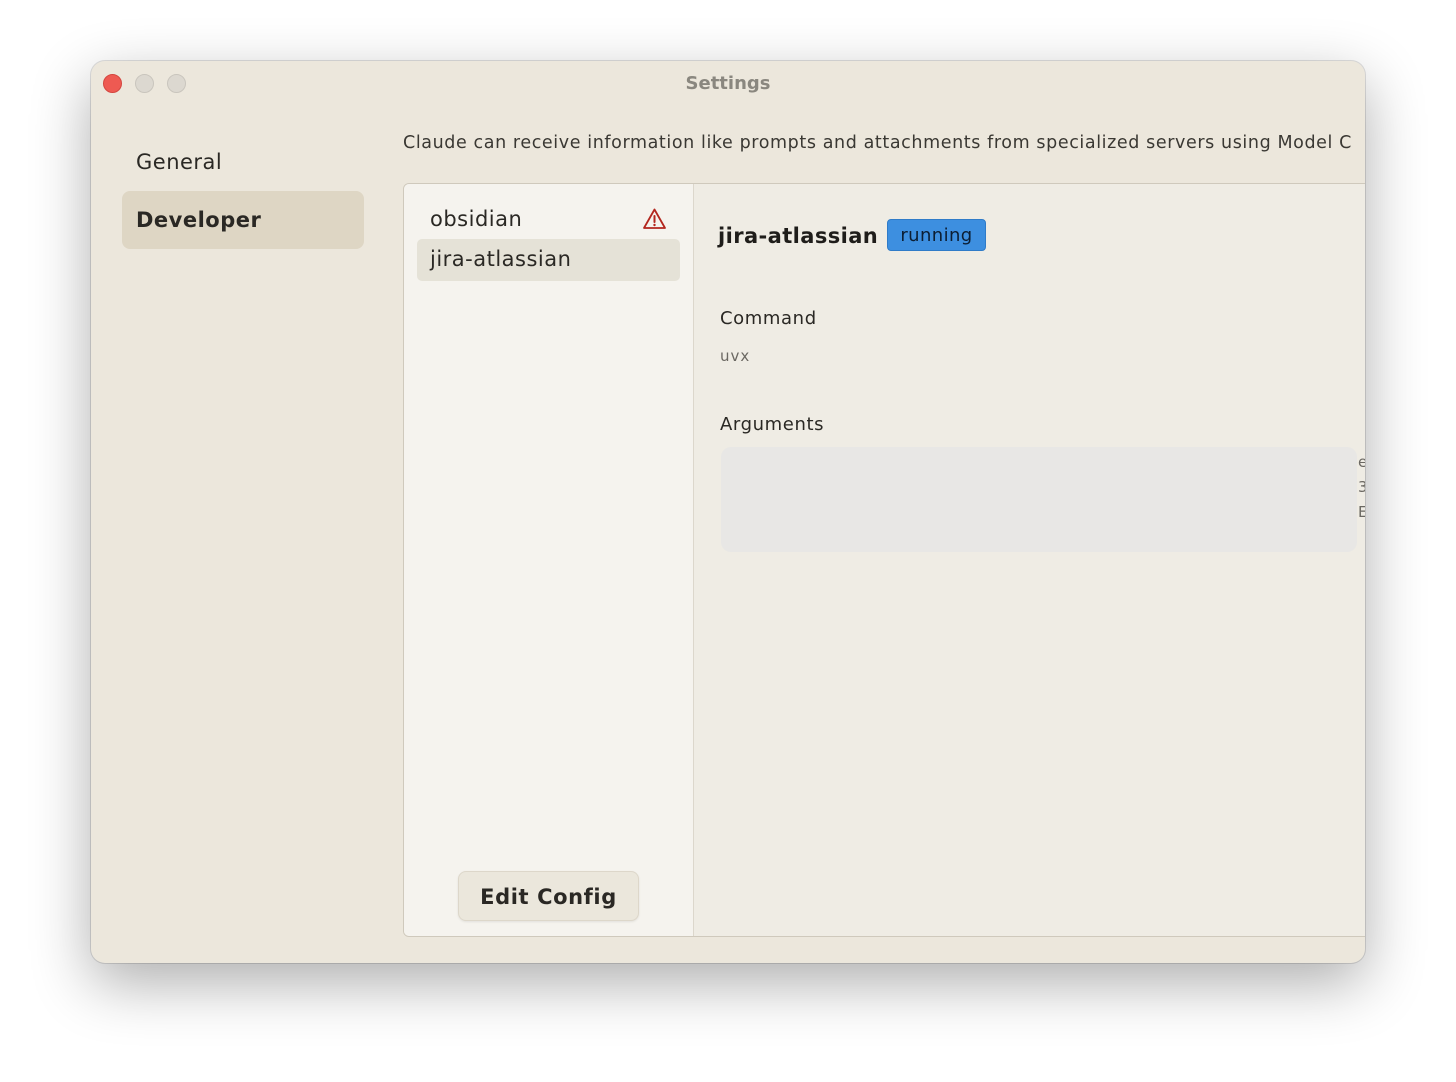 The height and width of the screenshot is (1082, 1456). What do you see at coordinates (936, 235) in the screenshot?
I see `status-badge: running` at bounding box center [936, 235].